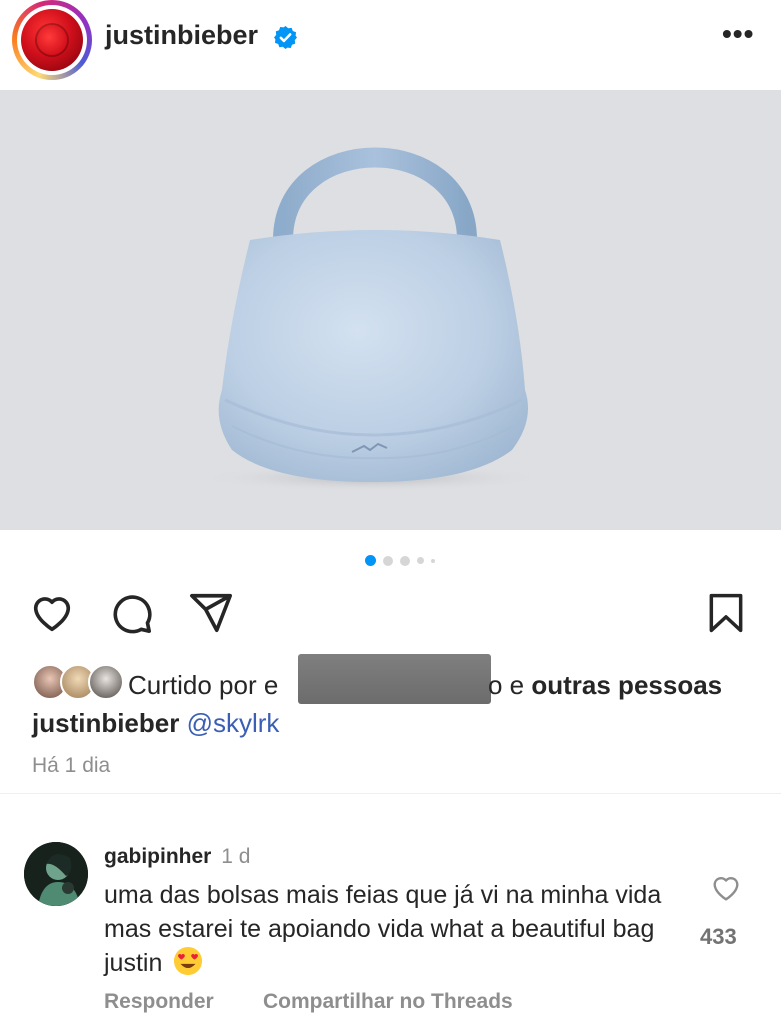 Image resolution: width=781 pixels, height=1024 pixels. I want to click on bookmark-icon, so click(726, 613).